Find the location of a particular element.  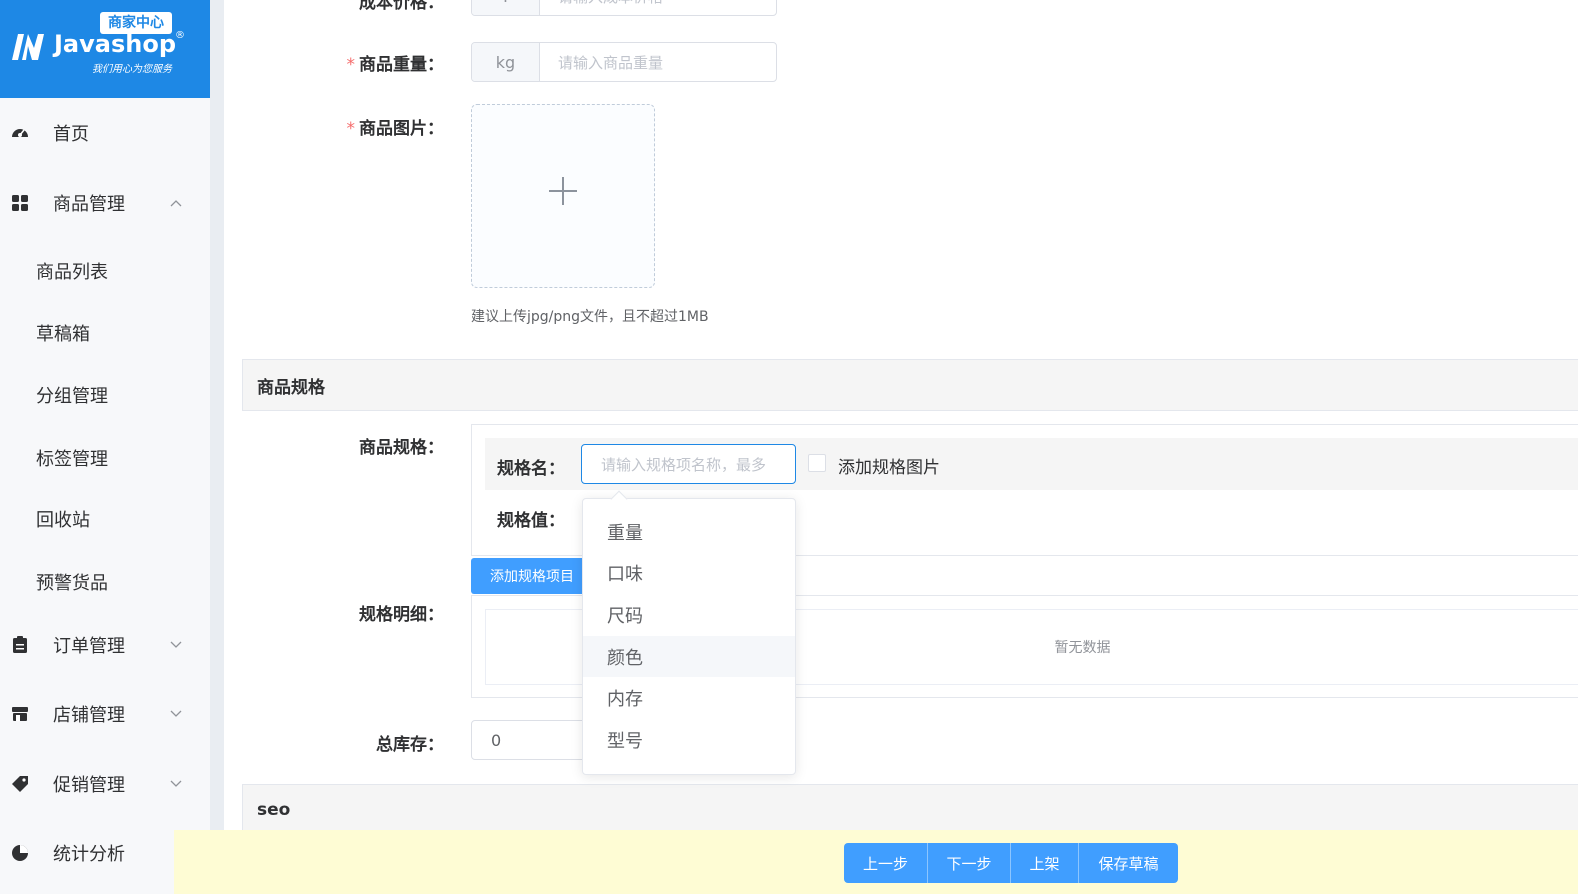

dashboard-icon is located at coordinates (20, 133).